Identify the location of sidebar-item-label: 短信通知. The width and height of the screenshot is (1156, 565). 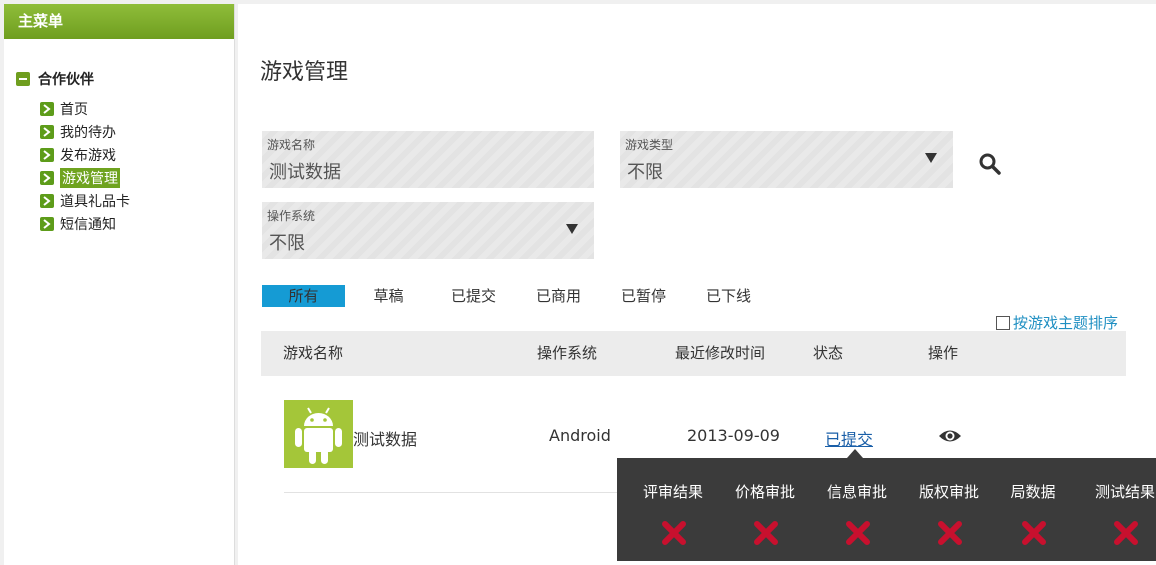
(88, 224).